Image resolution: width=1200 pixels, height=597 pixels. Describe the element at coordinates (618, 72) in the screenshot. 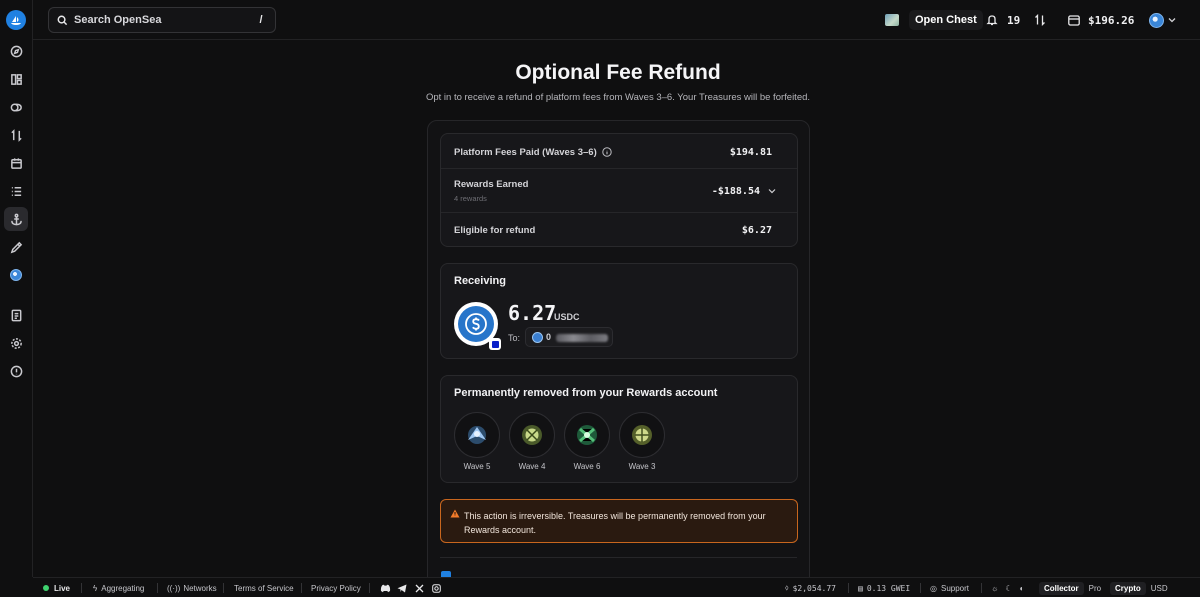

I see `page-title: Optional Fee Refund` at that location.